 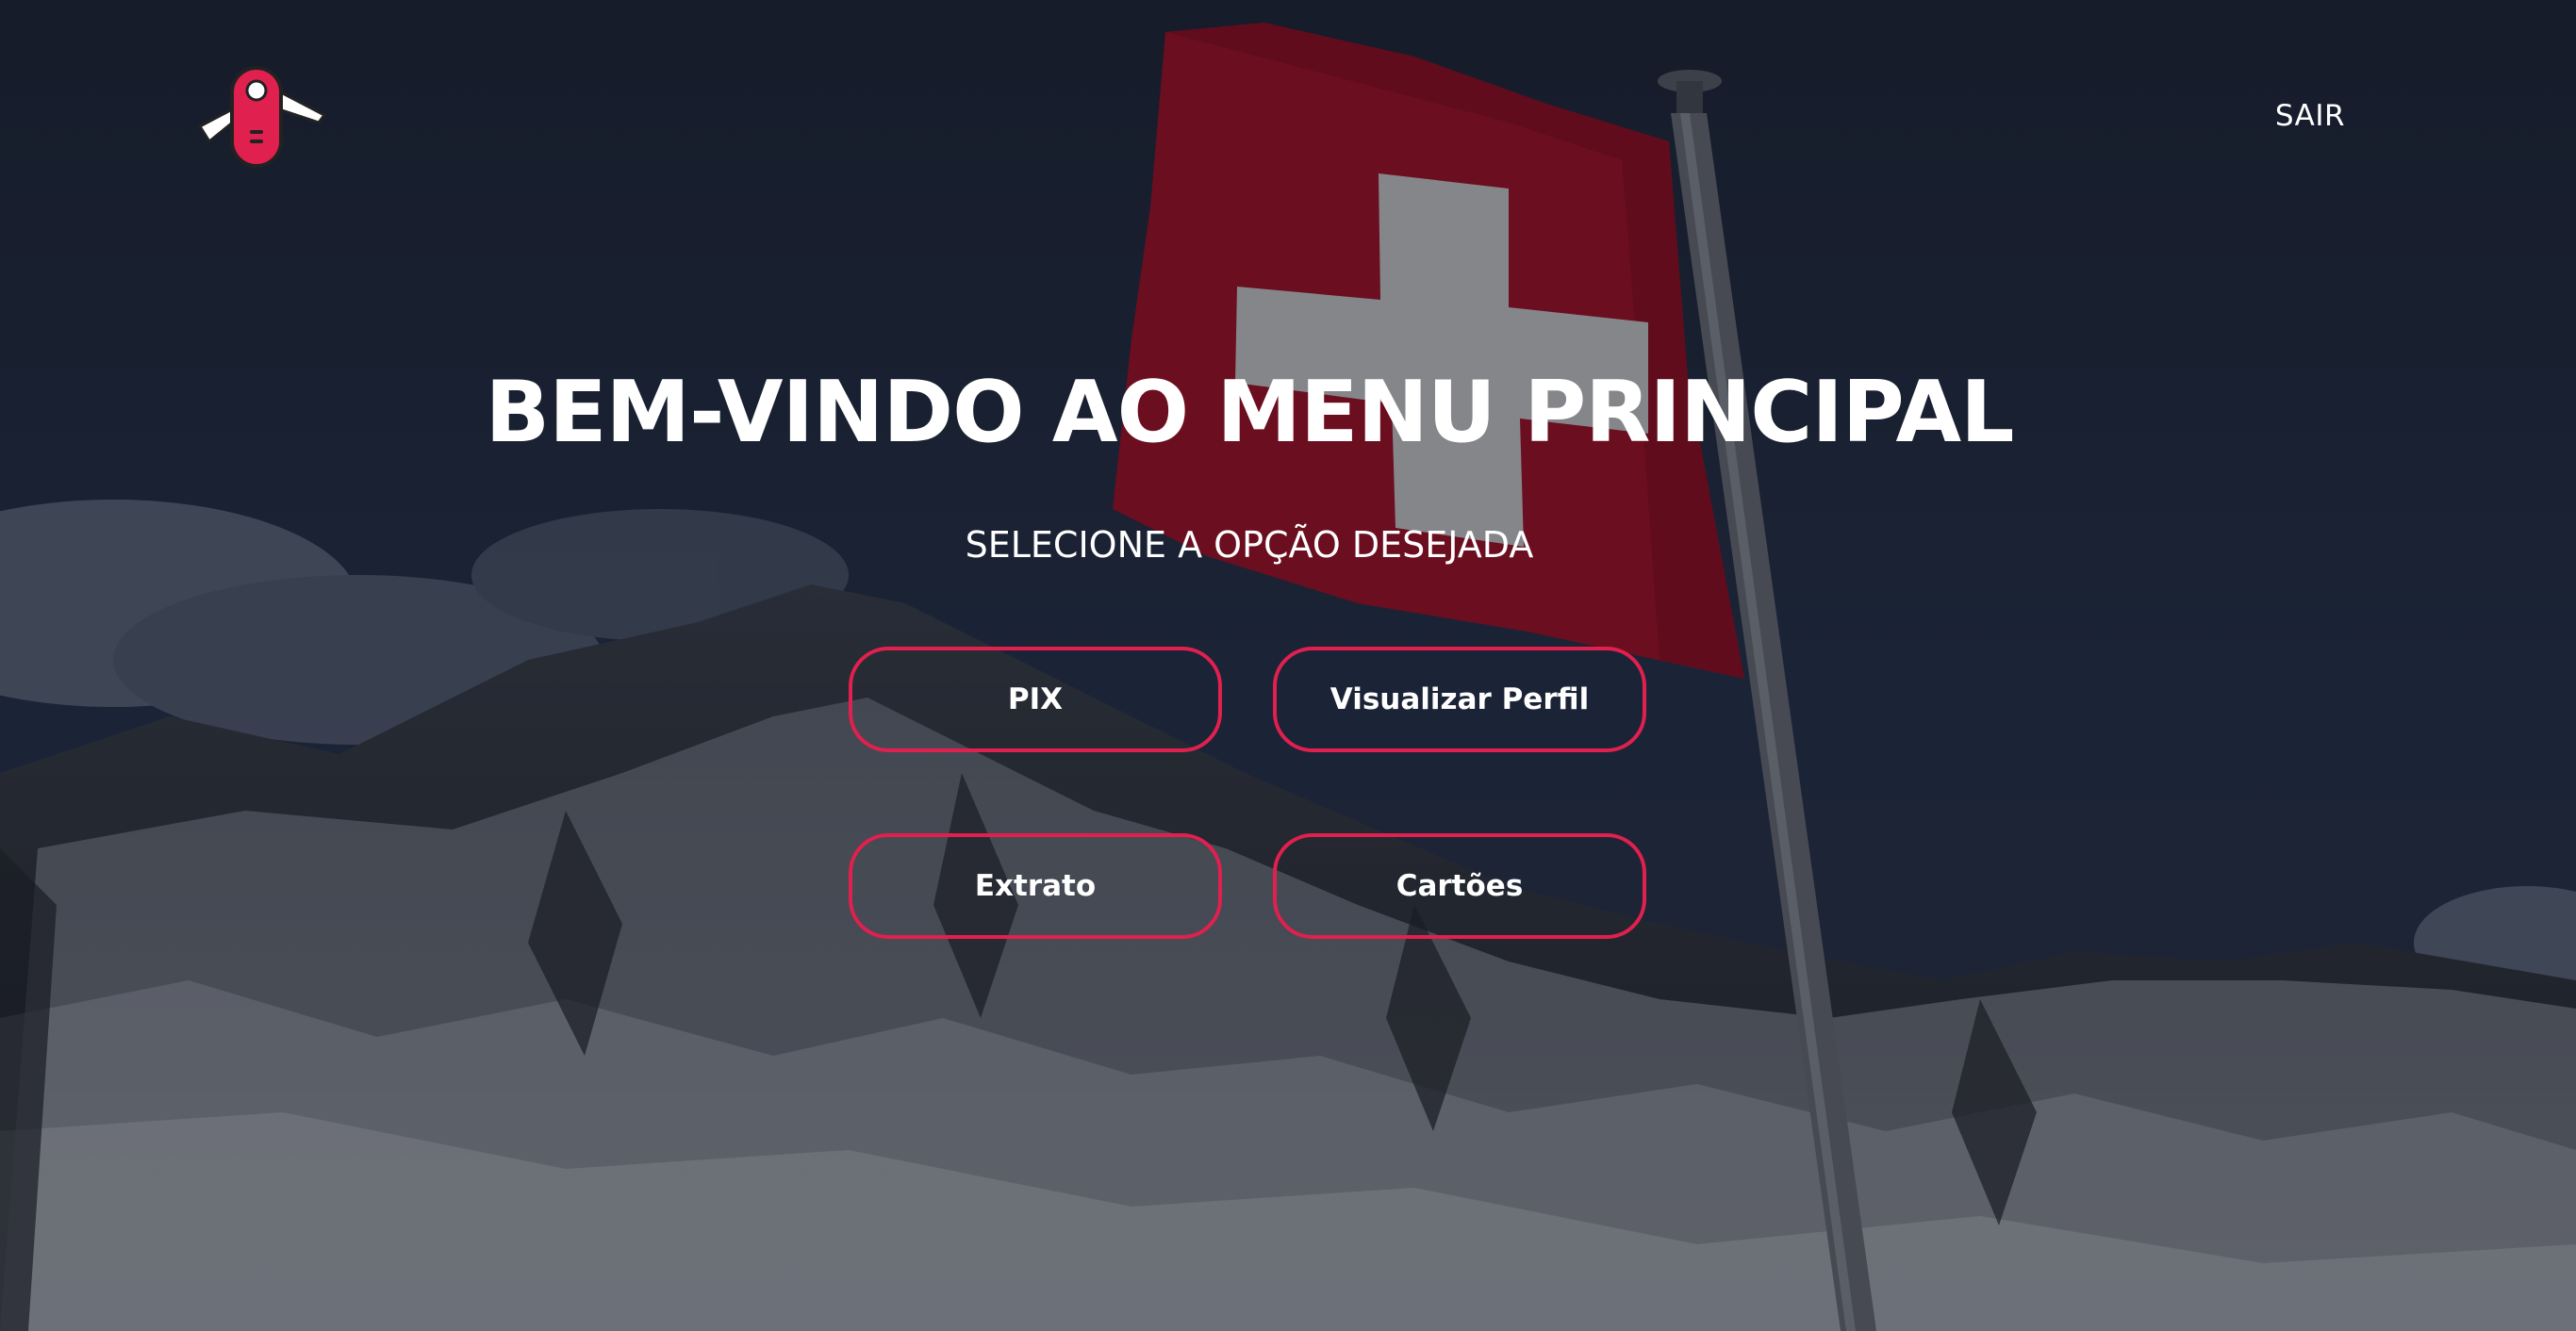 What do you see at coordinates (1035, 886) in the screenshot?
I see `statement-button: Extrato` at bounding box center [1035, 886].